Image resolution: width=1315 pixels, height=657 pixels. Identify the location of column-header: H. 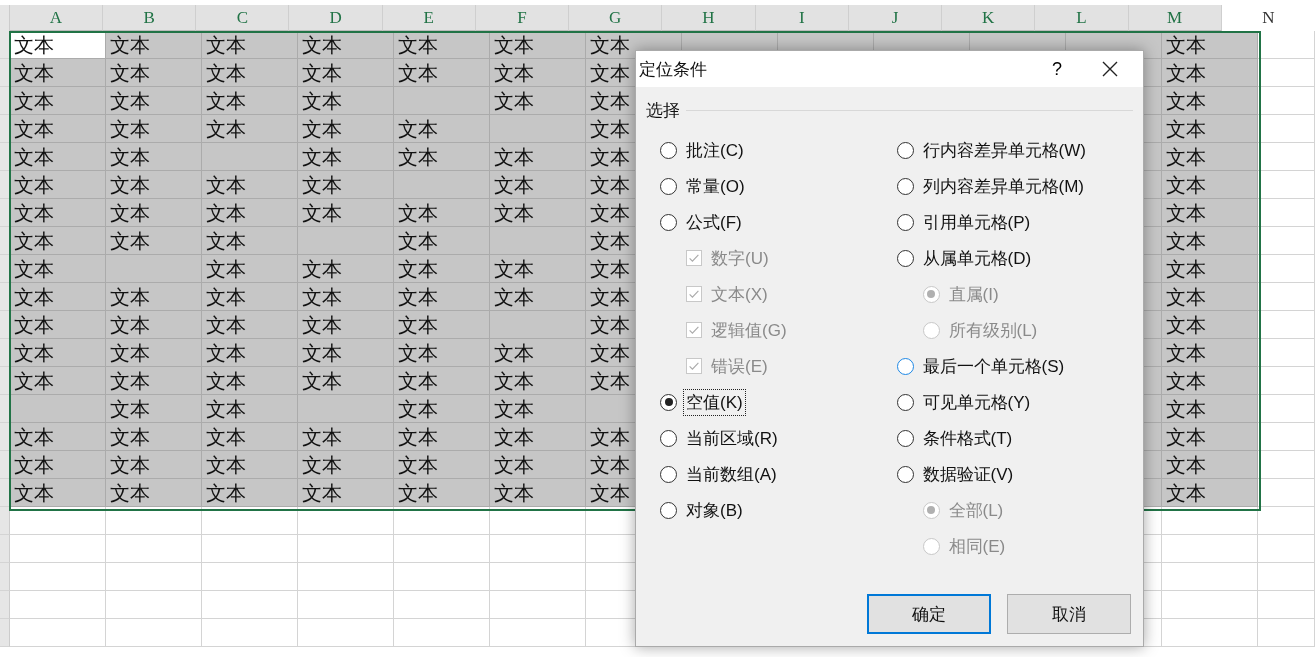
(709, 18).